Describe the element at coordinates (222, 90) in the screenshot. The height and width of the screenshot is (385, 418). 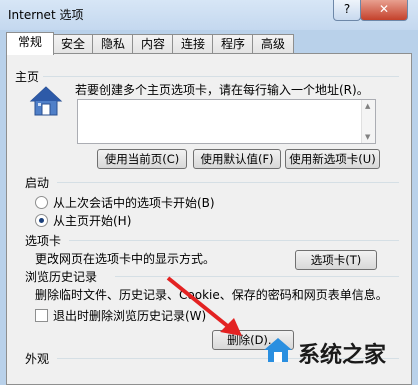
I see `homepage-instruction: 若要创建多个主页选项卡，请在每行输入一个地址(R)。` at that location.